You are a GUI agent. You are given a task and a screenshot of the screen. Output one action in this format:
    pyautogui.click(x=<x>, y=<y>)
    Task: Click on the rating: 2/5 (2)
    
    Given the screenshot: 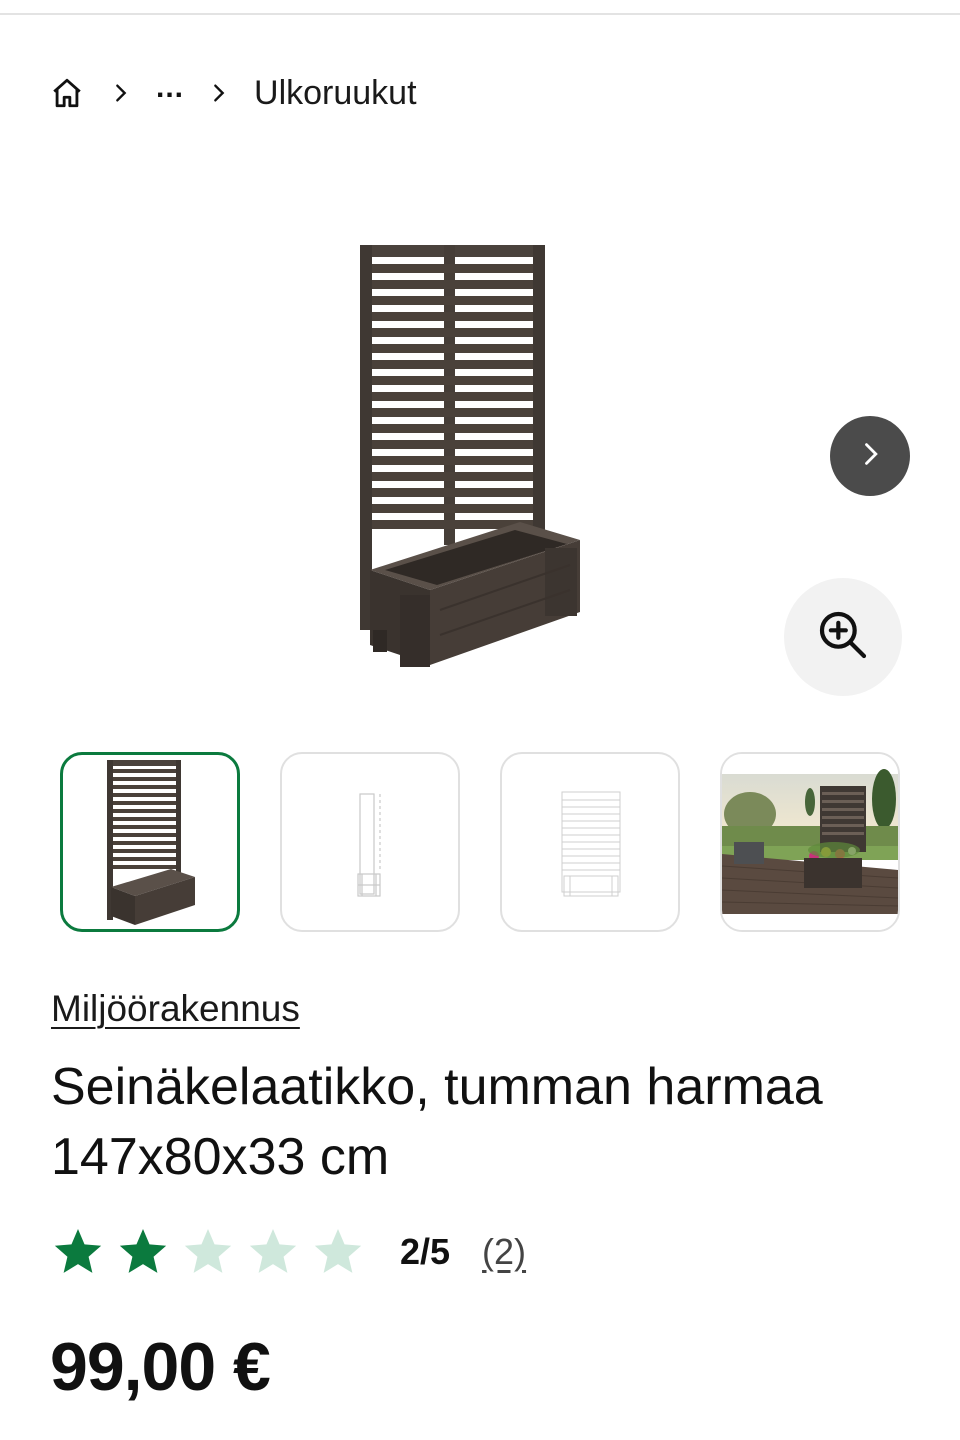 What is the action you would take?
    pyautogui.click(x=288, y=1252)
    